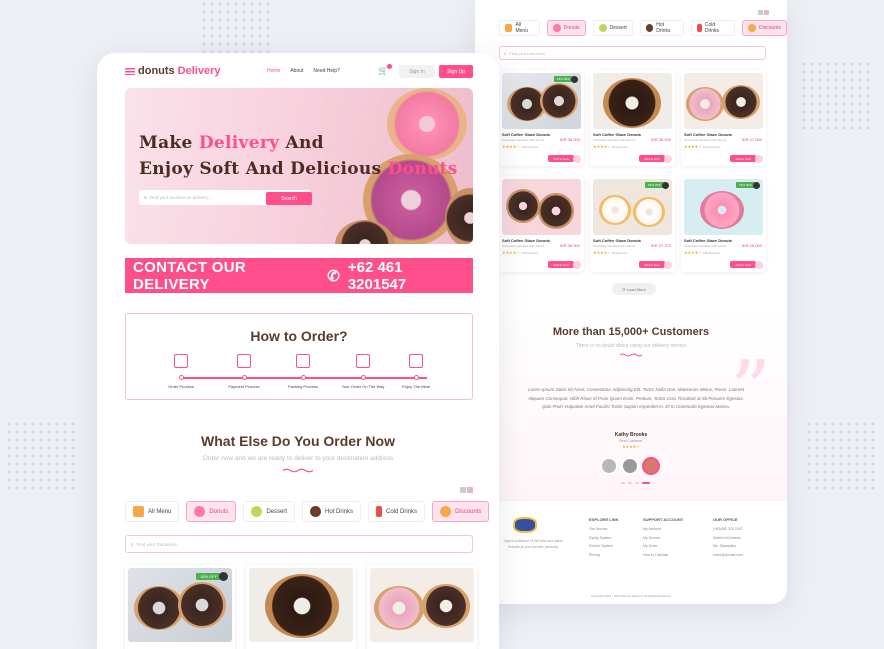  What do you see at coordinates (326, 71) in the screenshot?
I see `nav-link-help: Need Help?` at bounding box center [326, 71].